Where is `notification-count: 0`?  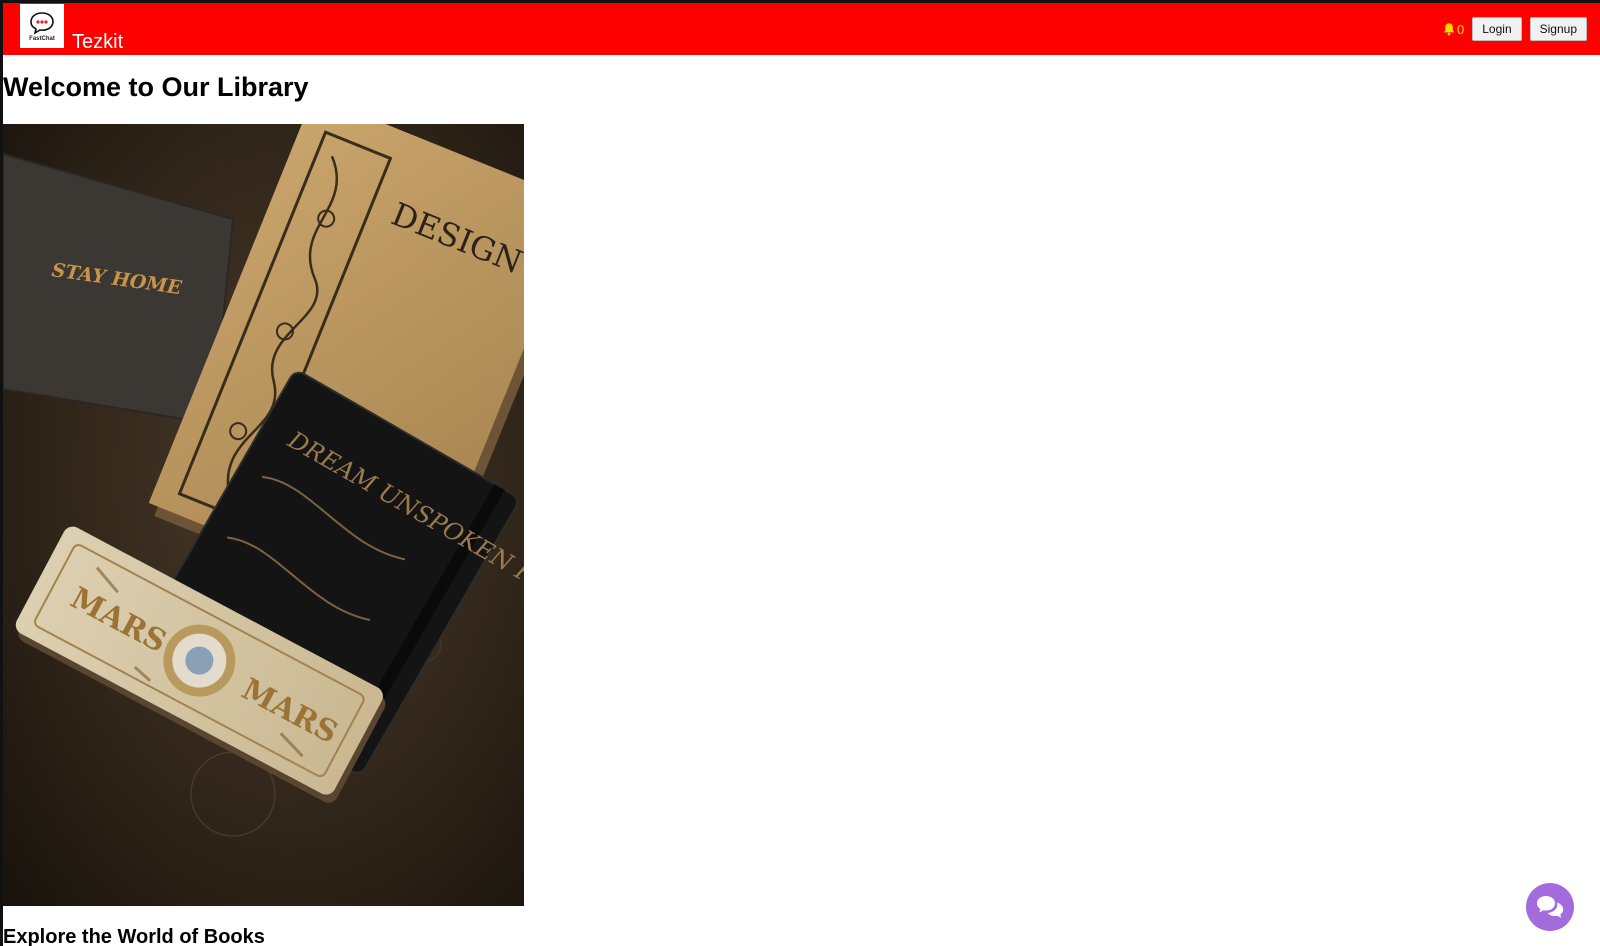 notification-count: 0 is located at coordinates (1461, 29).